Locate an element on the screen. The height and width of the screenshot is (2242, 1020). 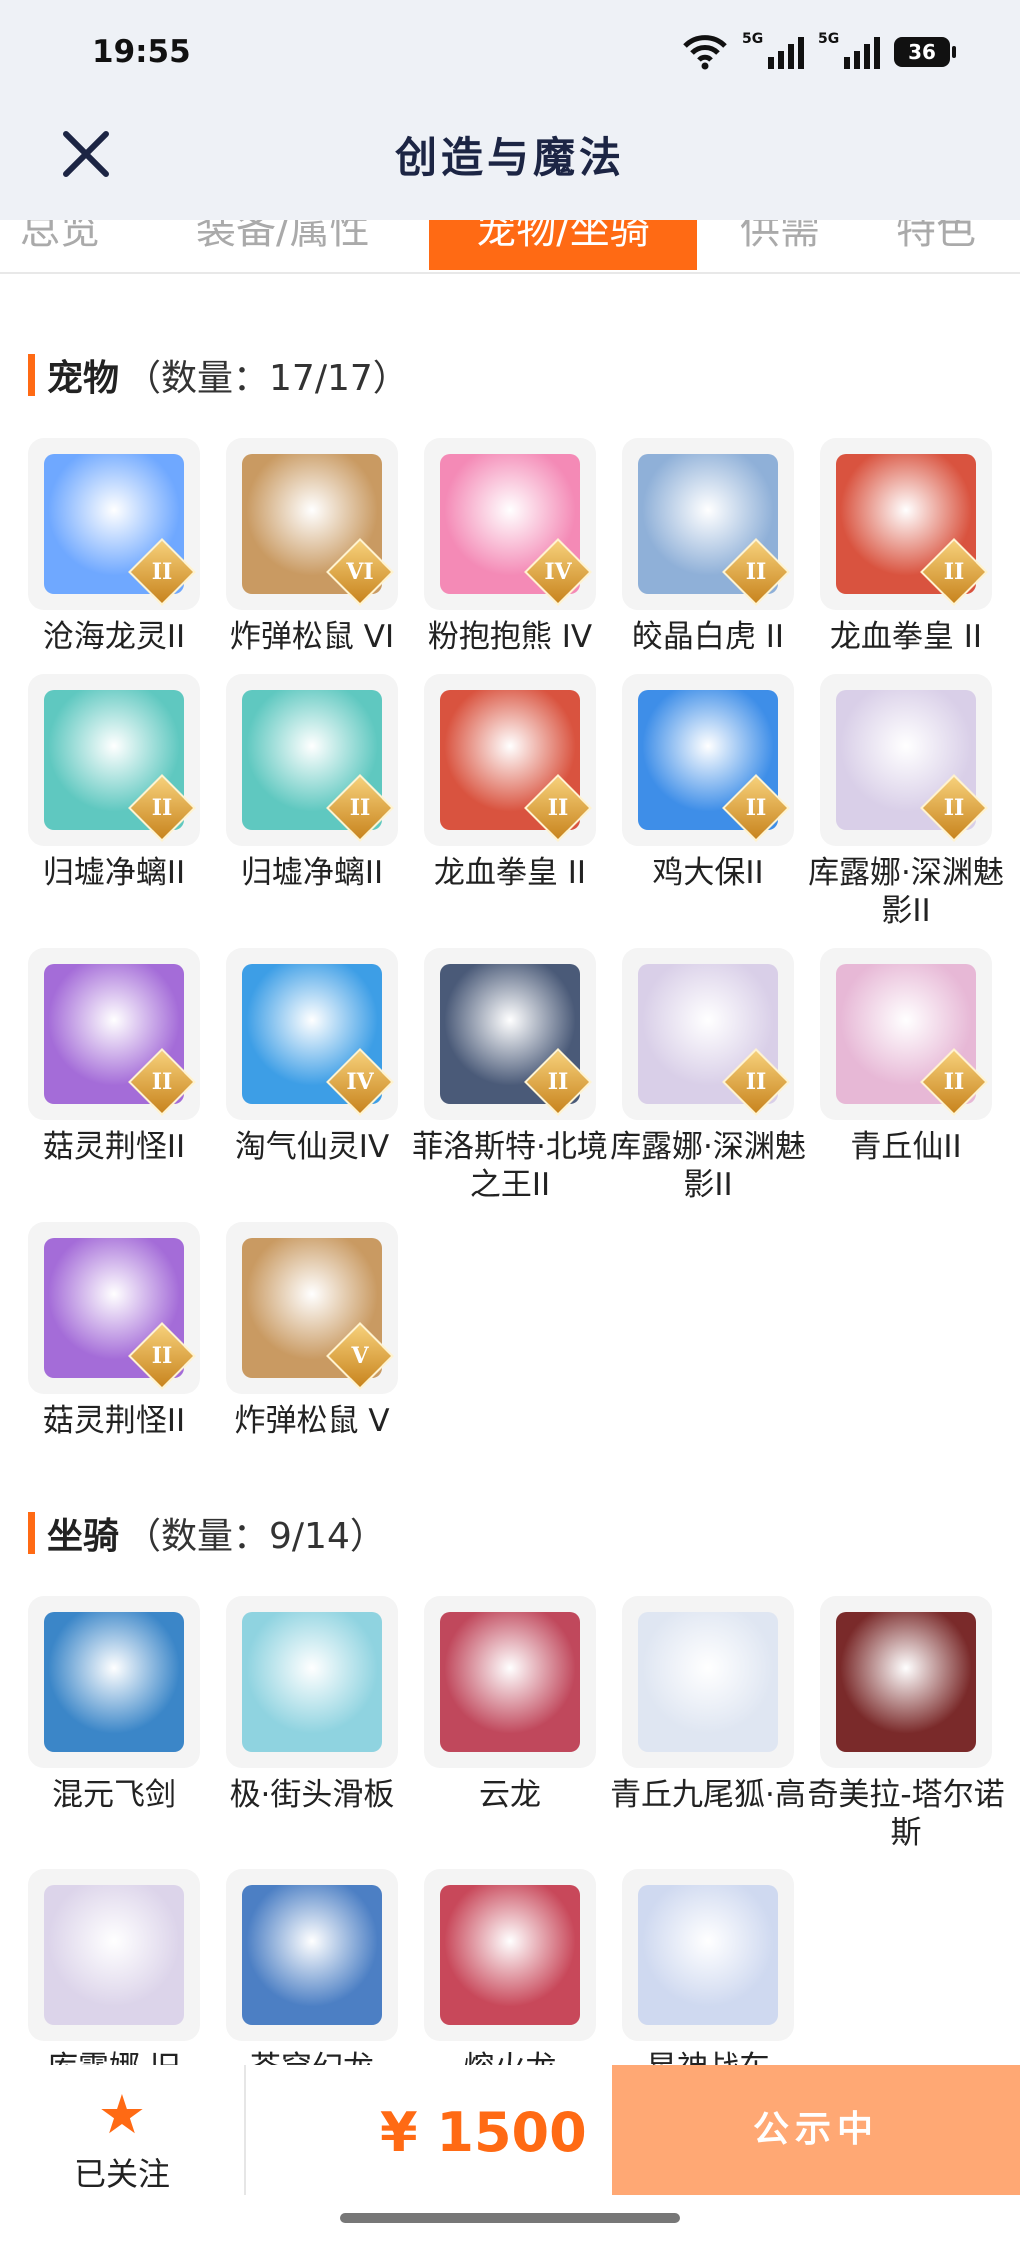
tab-pets-mounts: 宠物/坐骑 is located at coordinates (563, 245).